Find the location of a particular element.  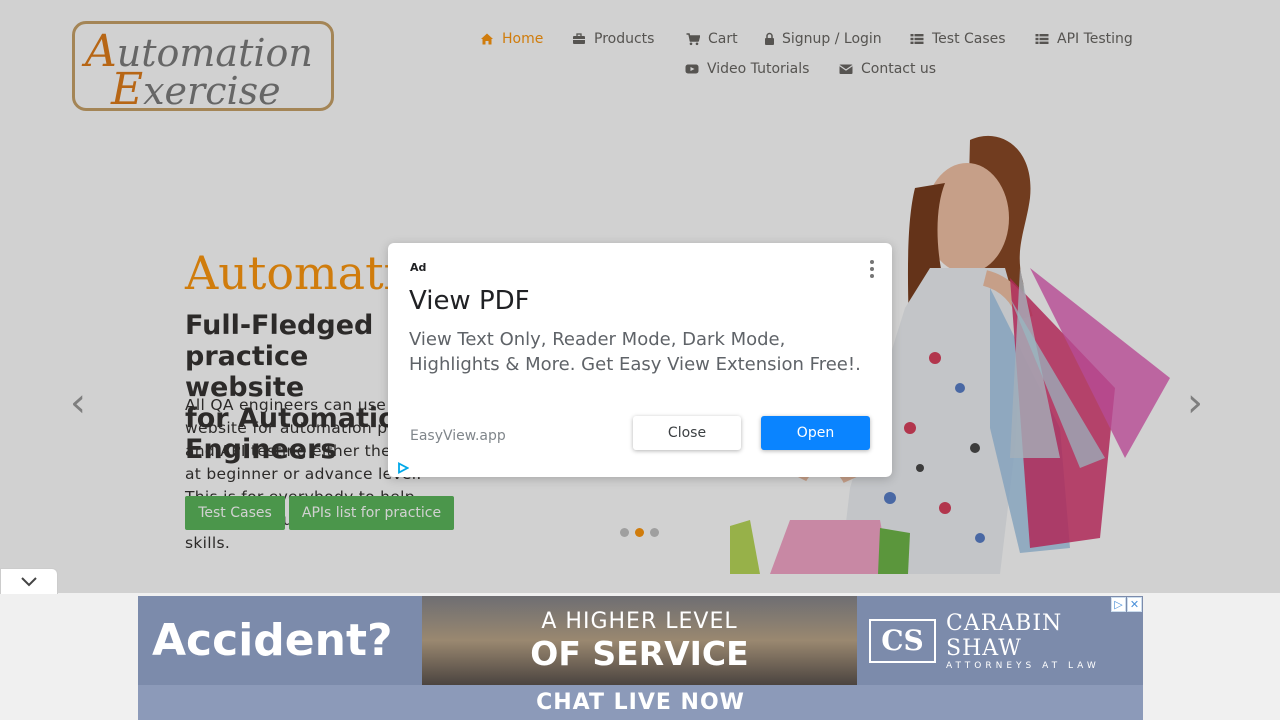

adchoices-play-icon is located at coordinates (403, 468).